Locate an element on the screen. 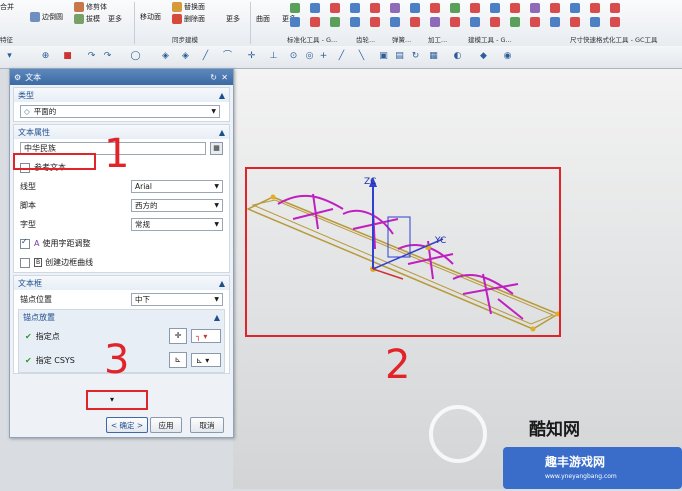 This screenshot has width=682, height=491. window-icon: ▣ is located at coordinates (383, 56).